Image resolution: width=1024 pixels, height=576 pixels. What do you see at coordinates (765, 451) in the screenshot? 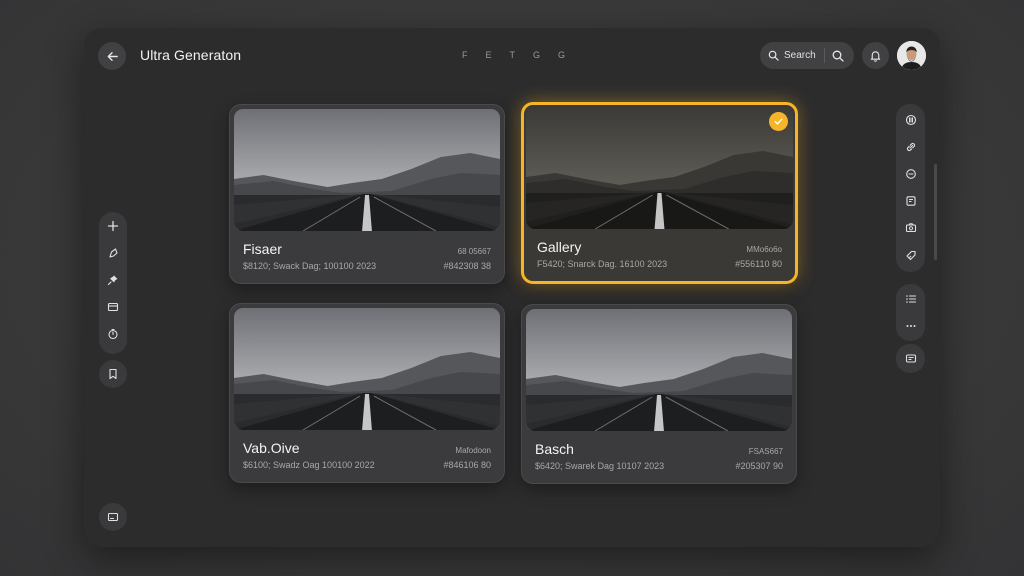
I see `card-code: FSAS667` at bounding box center [765, 451].